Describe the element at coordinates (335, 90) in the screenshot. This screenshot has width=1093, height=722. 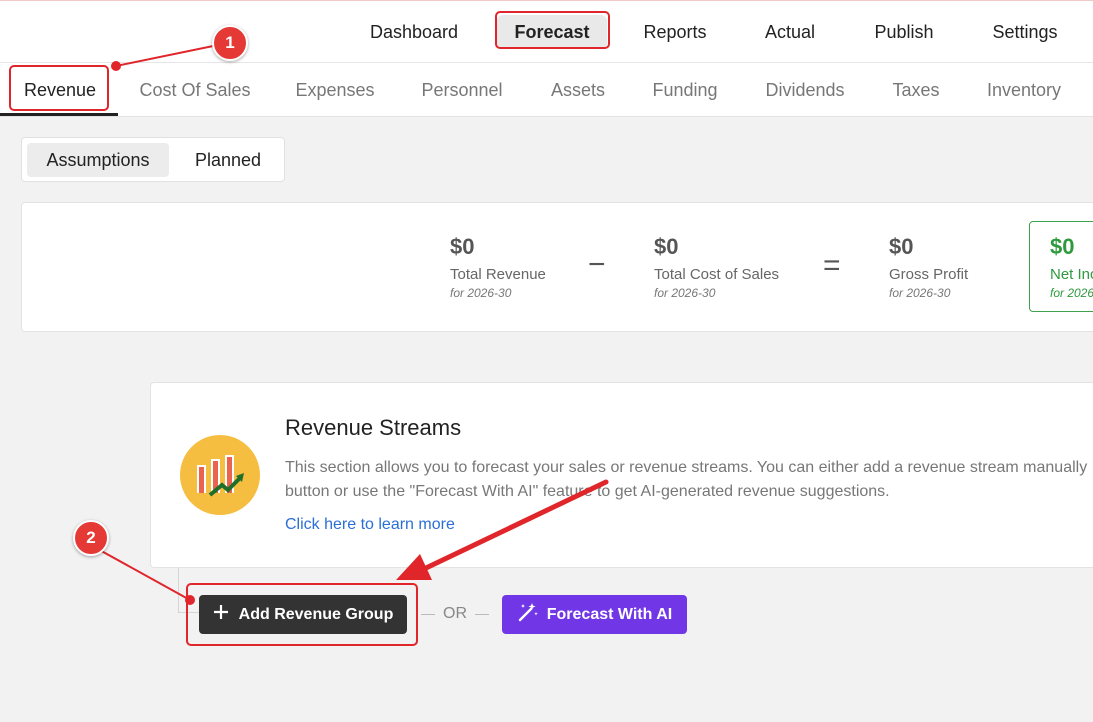
I see `tab-expenses: Expenses` at that location.